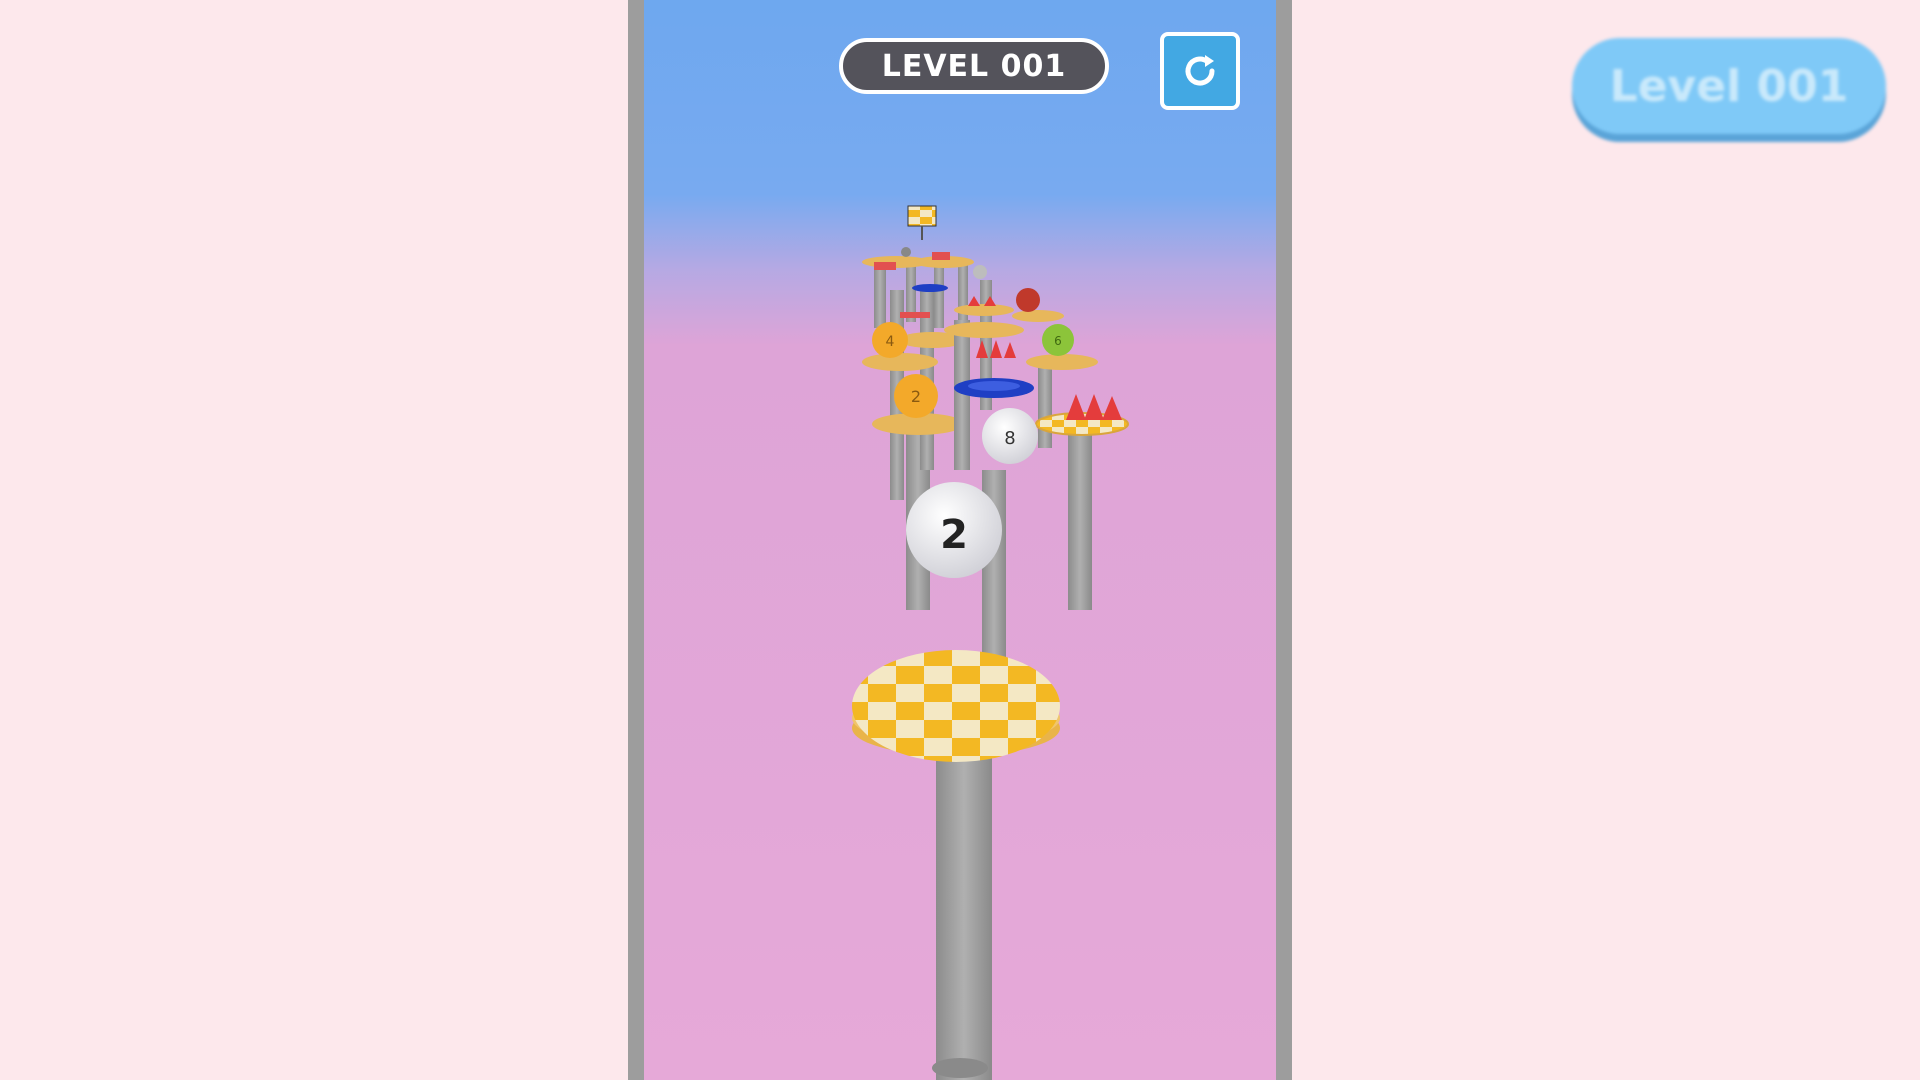 This screenshot has width=1920, height=1080. Describe the element at coordinates (954, 535) in the screenshot. I see `player-ball-number: 2` at that location.